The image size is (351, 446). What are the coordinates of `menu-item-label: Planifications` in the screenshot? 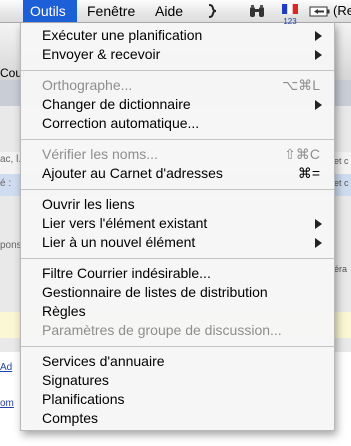 It's located at (83, 399).